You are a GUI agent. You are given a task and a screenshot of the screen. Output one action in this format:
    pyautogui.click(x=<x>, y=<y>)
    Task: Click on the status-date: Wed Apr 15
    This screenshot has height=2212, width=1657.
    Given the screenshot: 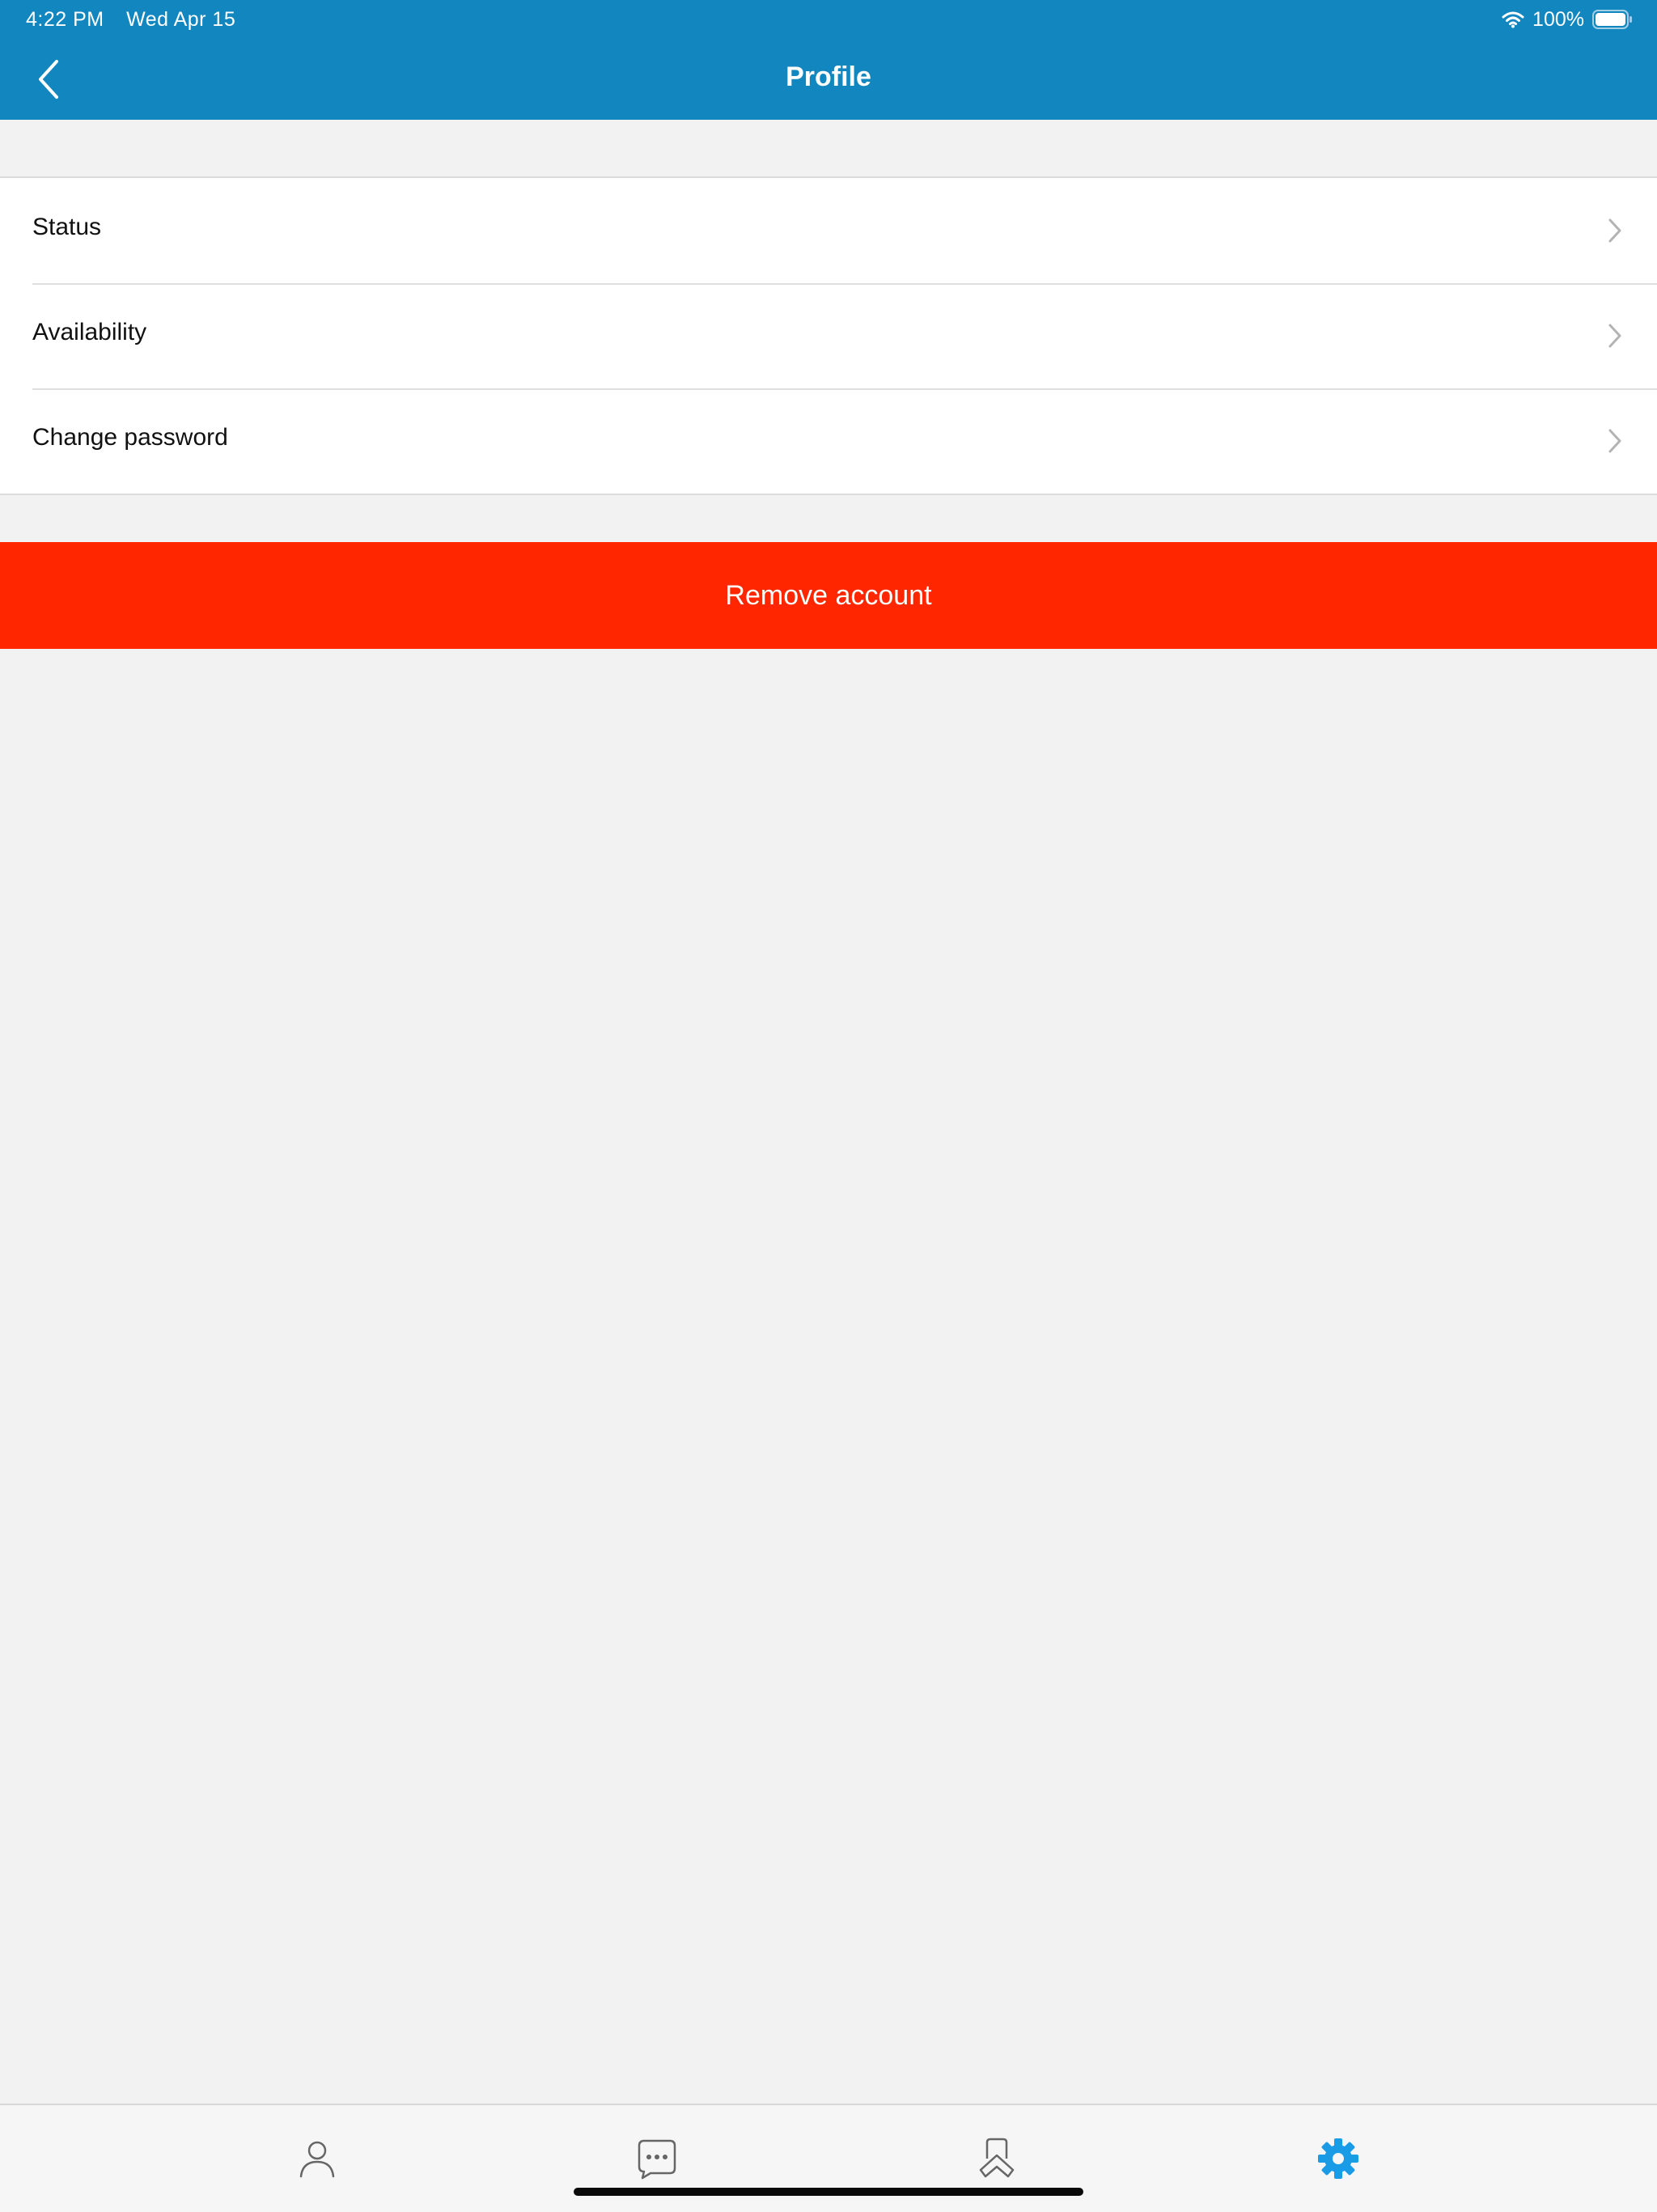 What is the action you would take?
    pyautogui.click(x=181, y=19)
    